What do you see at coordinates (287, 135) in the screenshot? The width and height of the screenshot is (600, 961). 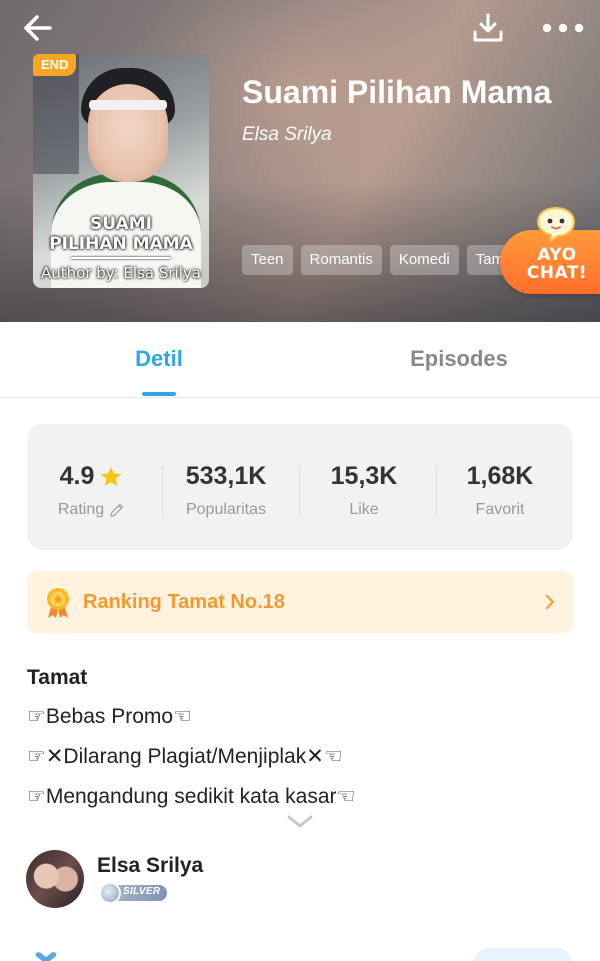 I see `book-author: Elsa Srilya` at bounding box center [287, 135].